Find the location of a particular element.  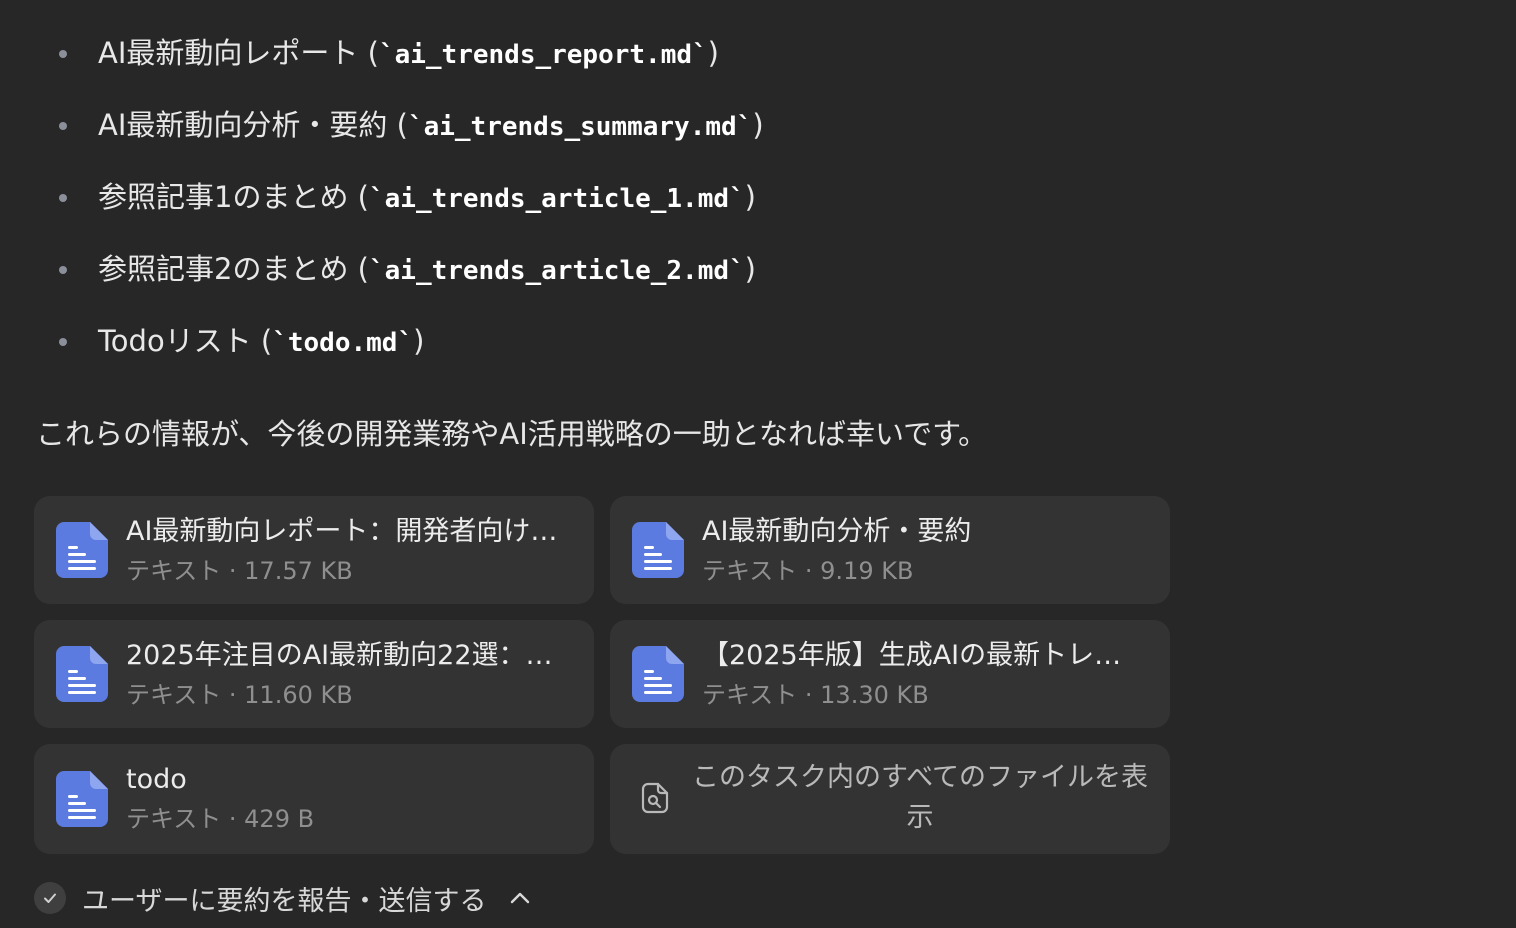

view-all-files-button: このタスク内のすべてのファイルを表示 is located at coordinates (890, 799).